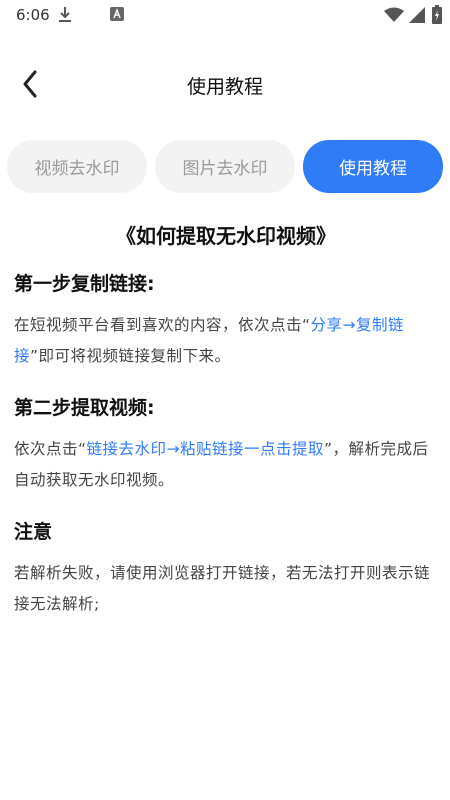  Describe the element at coordinates (226, 465) in the screenshot. I see `step2-text: 依次点击“链接去水印→粘贴链接一点击提取”，解析完成后自动获取无水印视频。` at that location.